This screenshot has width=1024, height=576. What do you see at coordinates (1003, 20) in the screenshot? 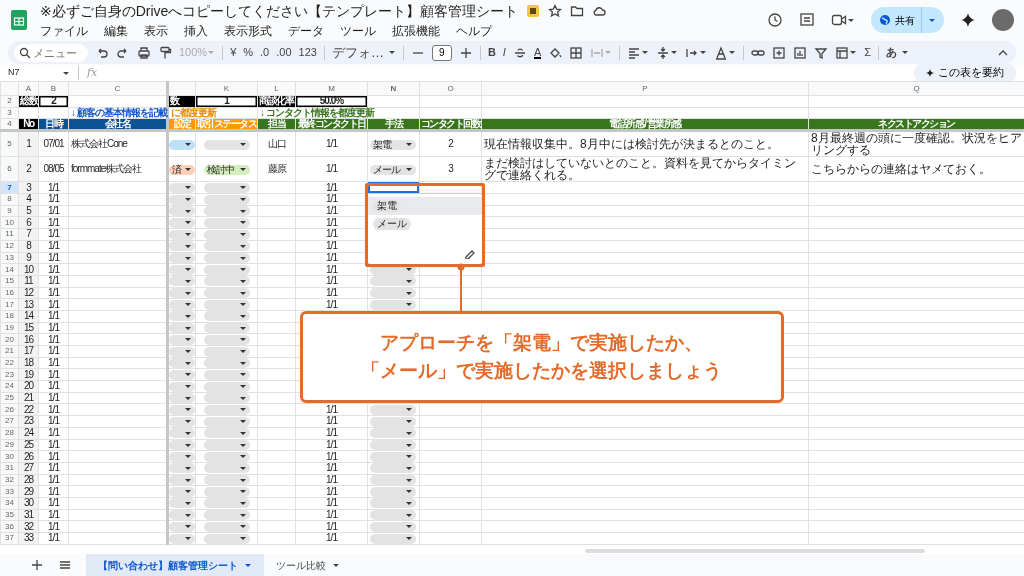
I see `avatar` at bounding box center [1003, 20].